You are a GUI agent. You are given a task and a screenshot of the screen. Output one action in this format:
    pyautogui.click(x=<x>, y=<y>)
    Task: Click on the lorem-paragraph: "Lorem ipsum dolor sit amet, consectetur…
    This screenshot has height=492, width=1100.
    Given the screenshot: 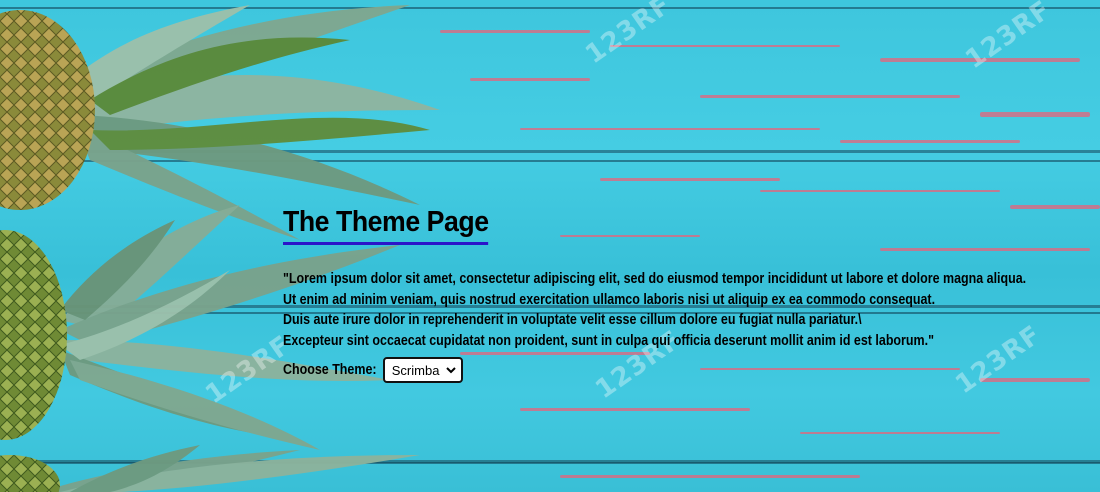 What is the action you would take?
    pyautogui.click(x=691, y=310)
    